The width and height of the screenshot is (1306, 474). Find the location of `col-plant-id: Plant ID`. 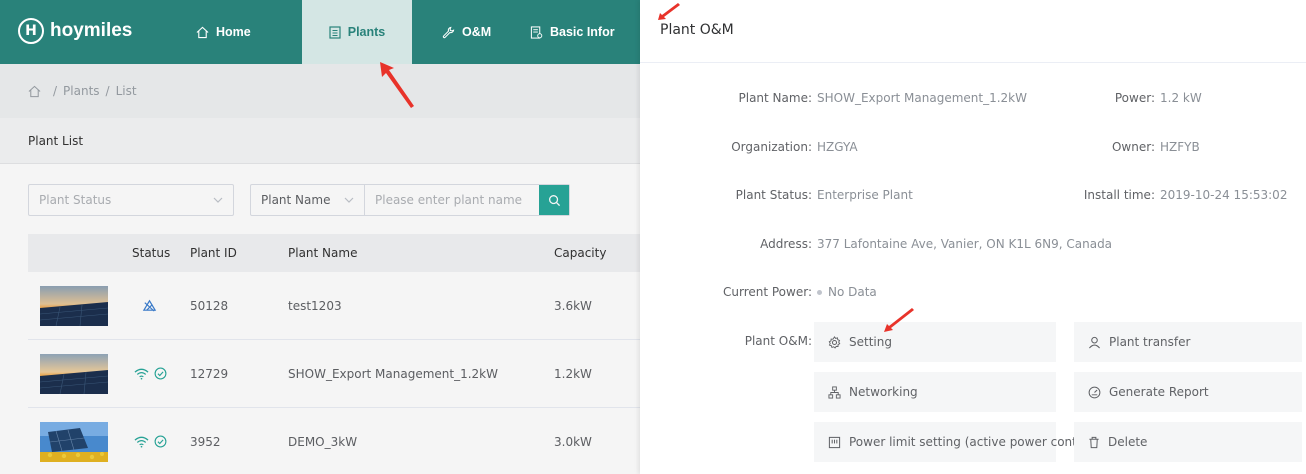

col-plant-id: Plant ID is located at coordinates (213, 253).